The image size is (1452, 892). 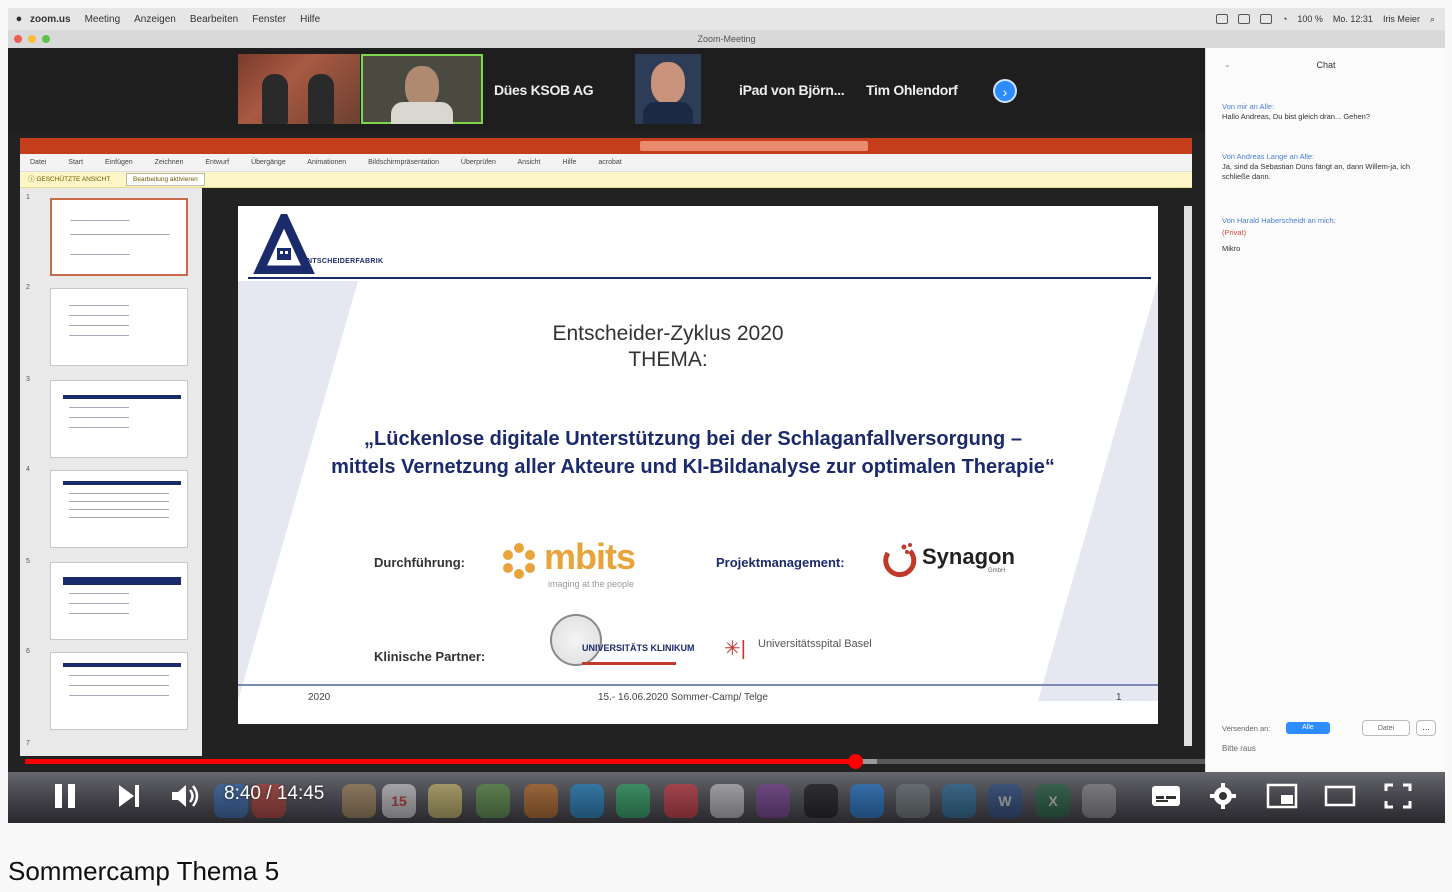 What do you see at coordinates (214, 19) in the screenshot?
I see `menu-edit: Bearbeiten` at bounding box center [214, 19].